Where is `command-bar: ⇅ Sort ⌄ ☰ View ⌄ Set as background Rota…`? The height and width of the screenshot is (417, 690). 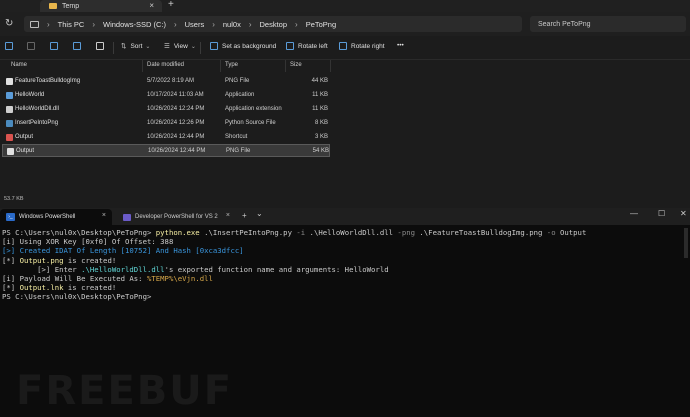 command-bar: ⇅ Sort ⌄ ☰ View ⌄ Set as background Rota… is located at coordinates (345, 48).